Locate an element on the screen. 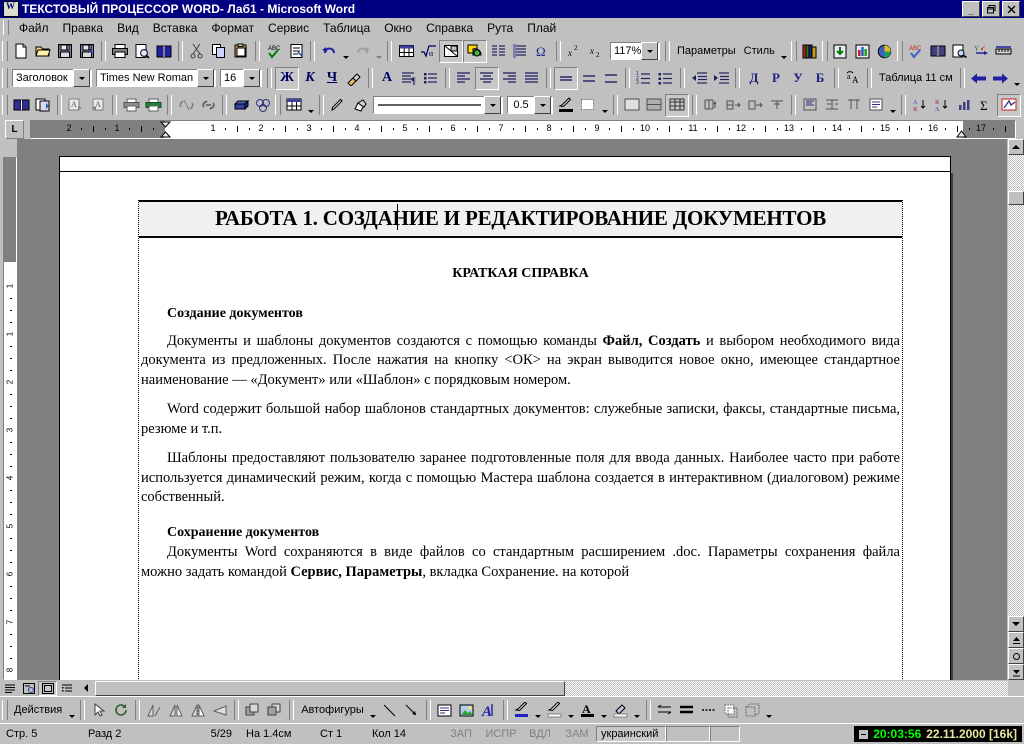 This screenshot has height=744, width=1024. mirror-icon is located at coordinates (198, 710).